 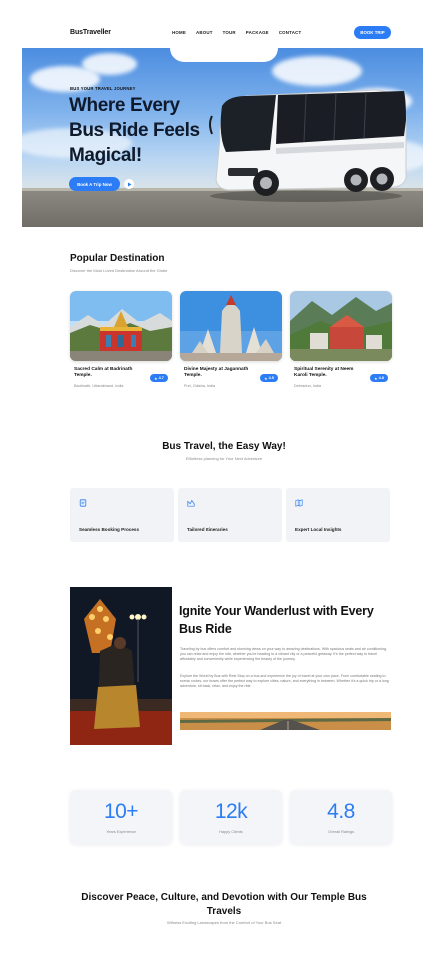 I want to click on stat-label: Years Experience, so click(x=121, y=832).